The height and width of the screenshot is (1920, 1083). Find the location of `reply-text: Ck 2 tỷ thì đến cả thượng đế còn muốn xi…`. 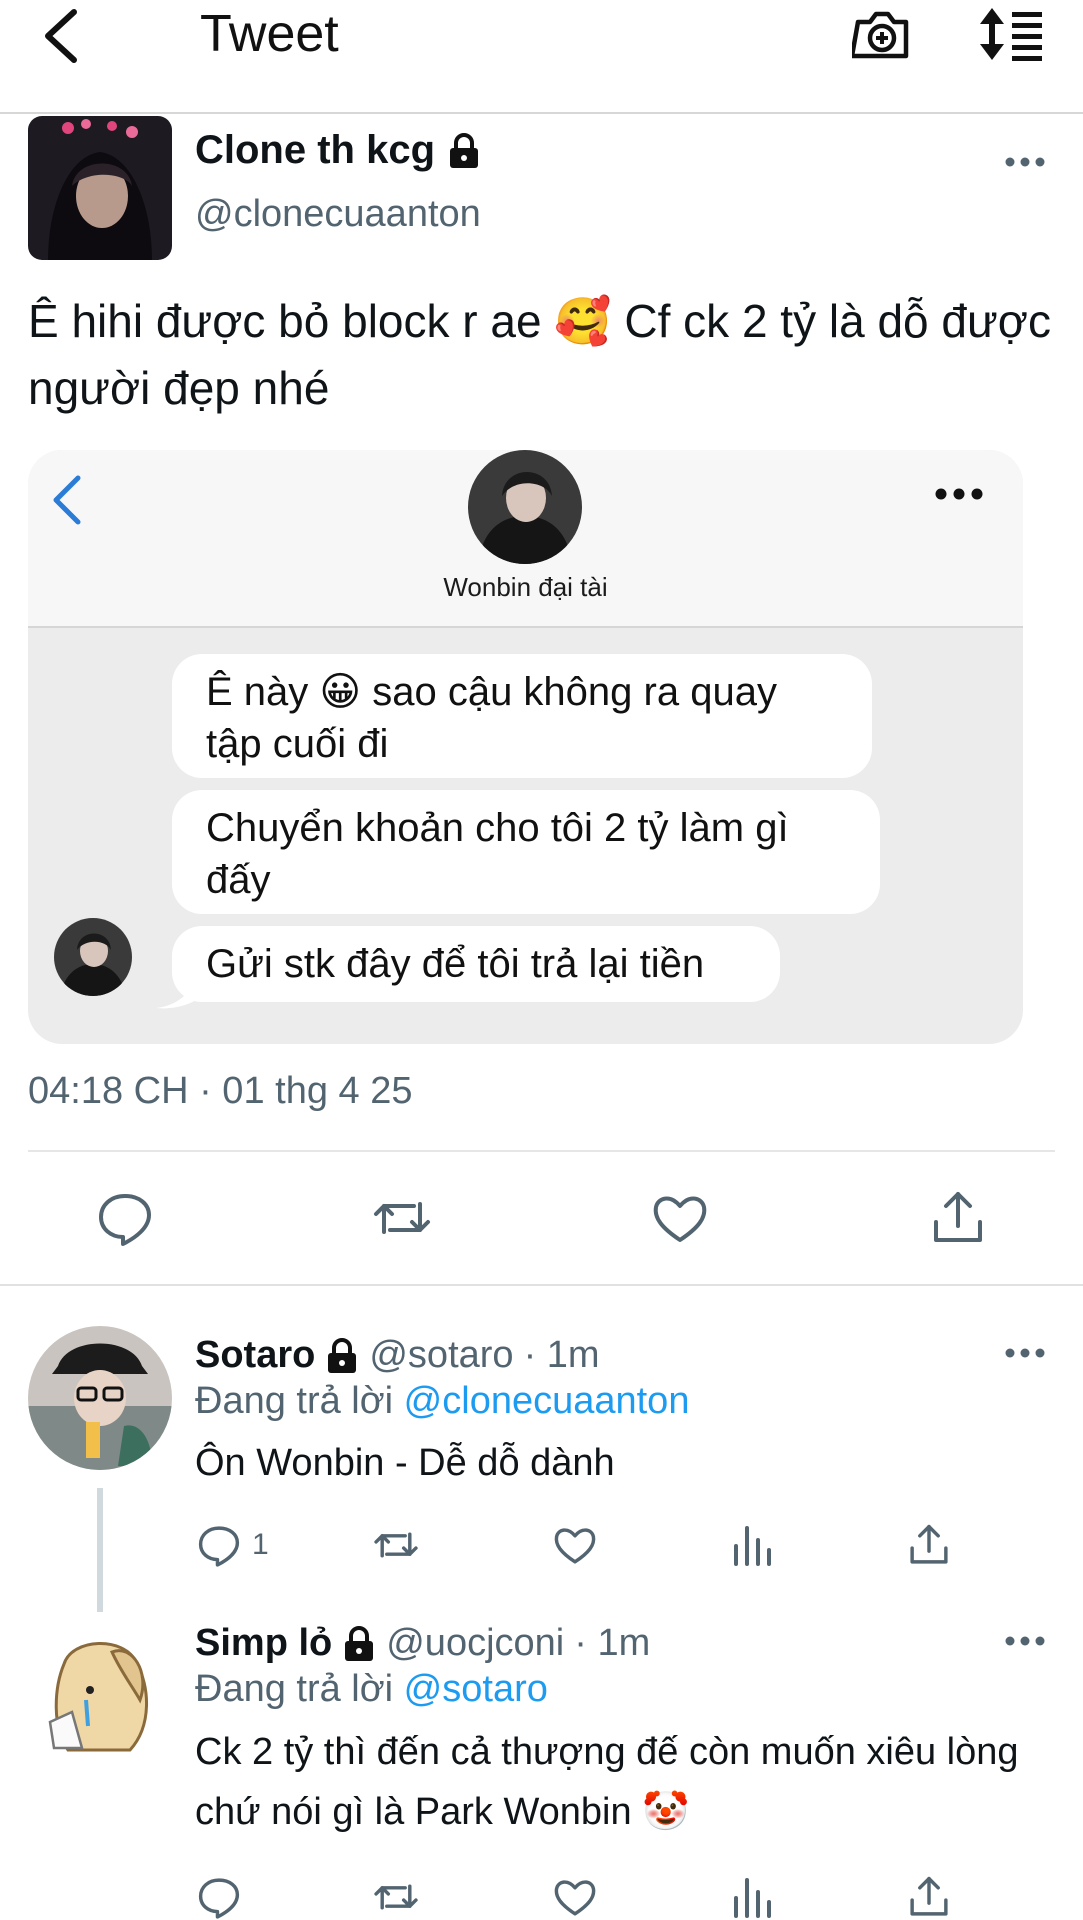

reply-text: Ck 2 tỷ thì đến cả thượng đế còn muốn xi… is located at coordinates (607, 1782).